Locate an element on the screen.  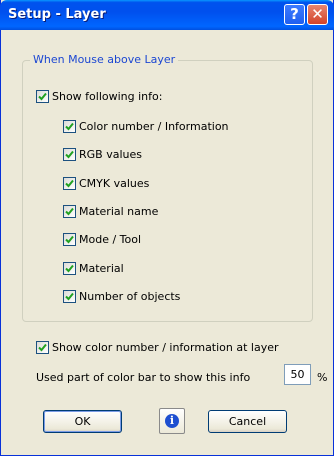
num-objects-checkbox: Number of objects is located at coordinates (121, 297).